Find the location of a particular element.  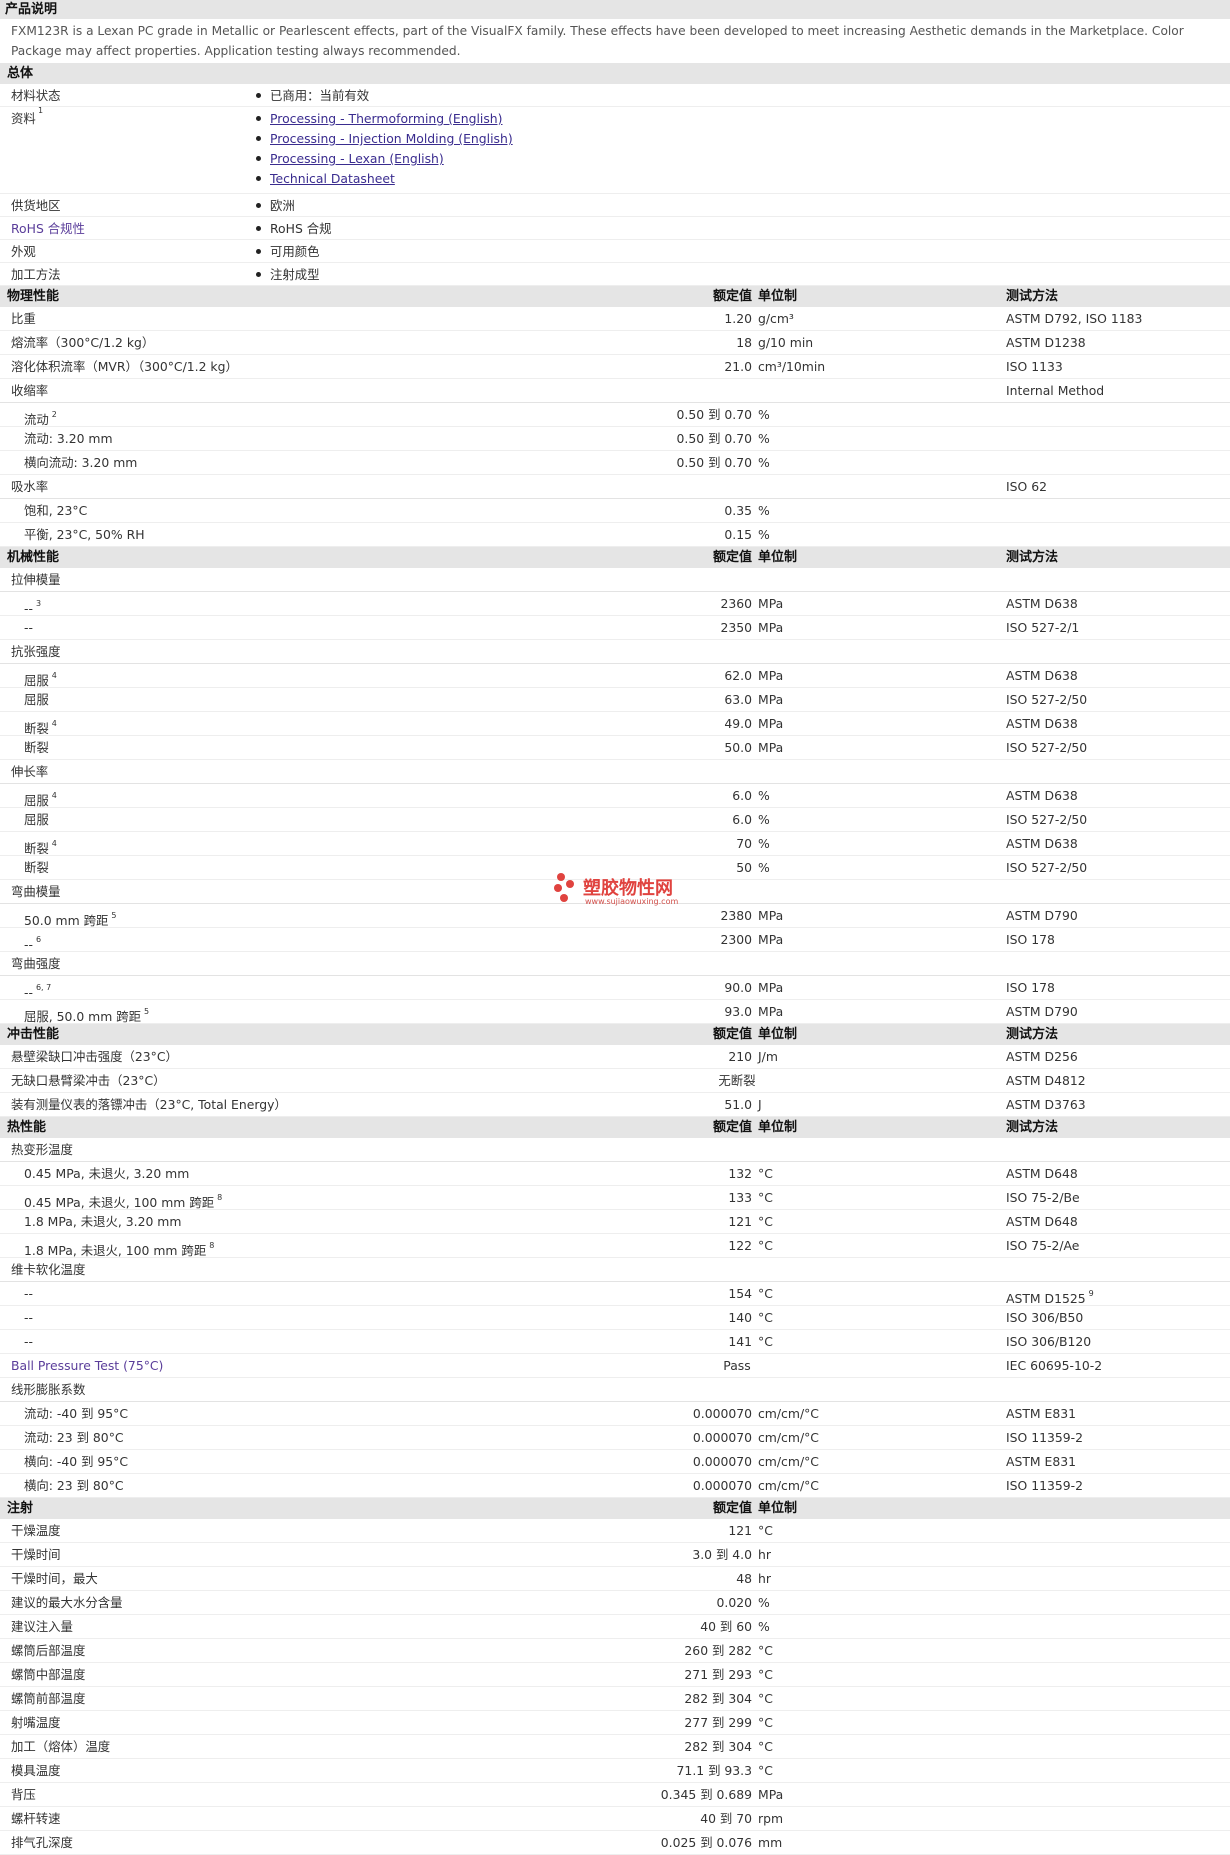

property-row: 屈服 63.0 MPa ISO 527-2/50 is located at coordinates (615, 700).